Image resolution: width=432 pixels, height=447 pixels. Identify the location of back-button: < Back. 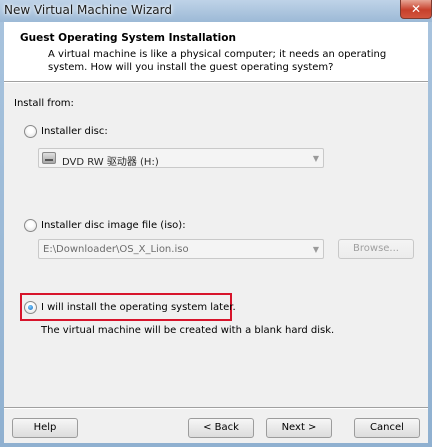
(221, 428).